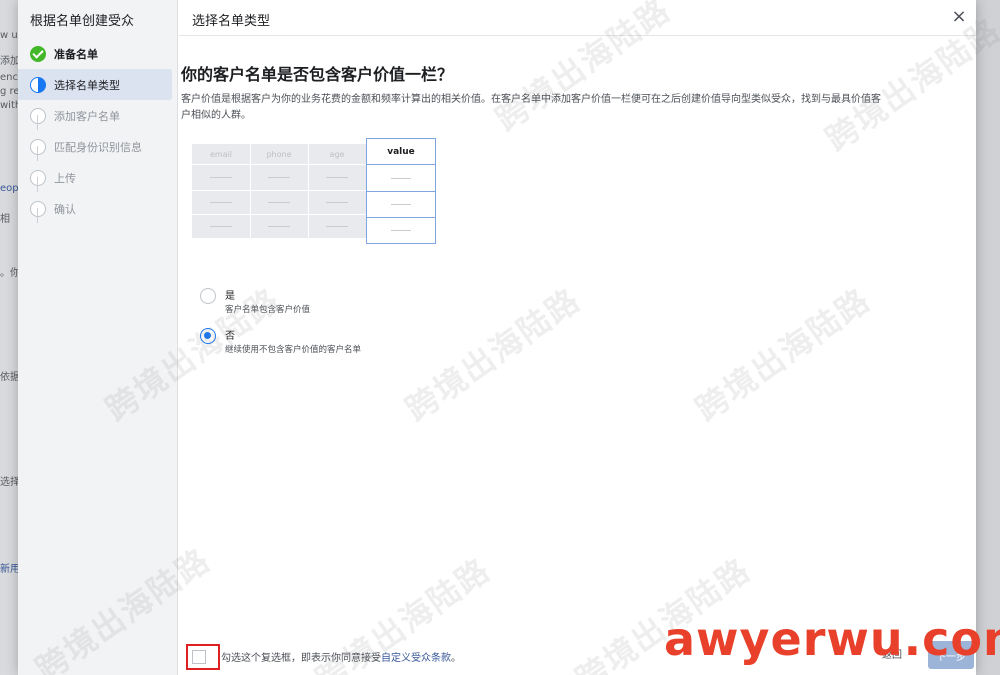 The height and width of the screenshot is (675, 1000). Describe the element at coordinates (76, 54) in the screenshot. I see `step-label: 准备名单` at that location.